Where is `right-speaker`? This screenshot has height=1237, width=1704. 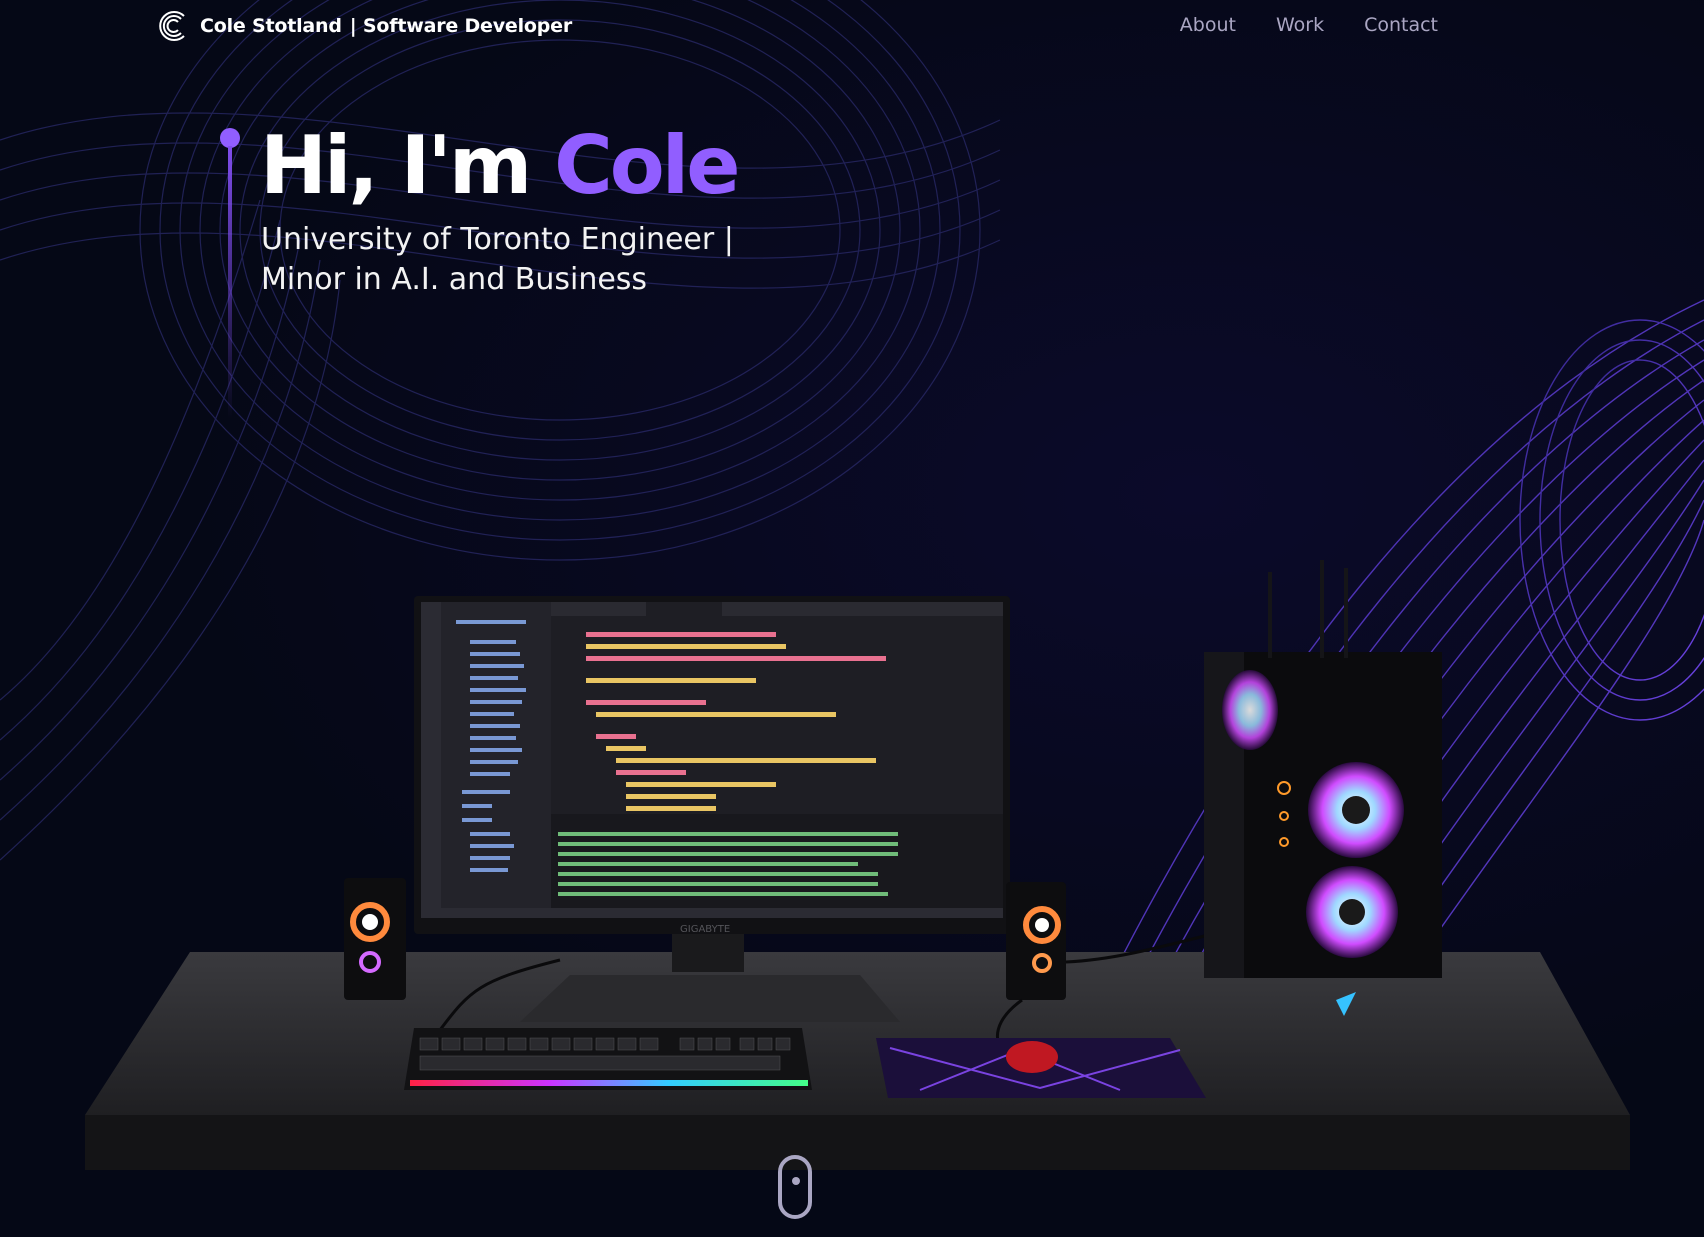 right-speaker is located at coordinates (1036, 941).